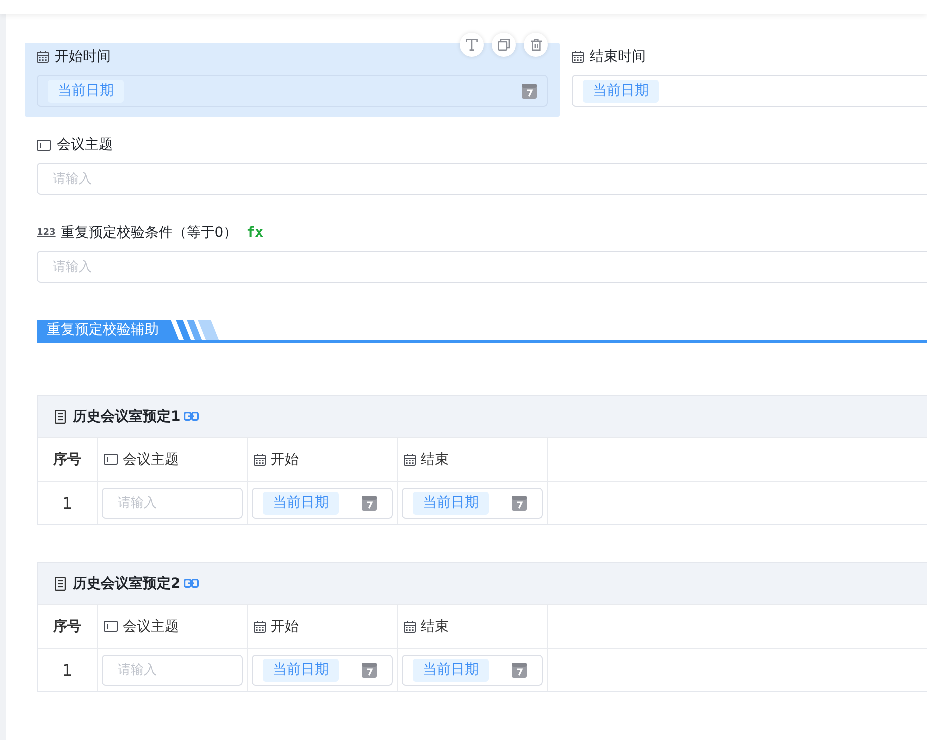 This screenshot has width=927, height=740. What do you see at coordinates (482, 267) in the screenshot?
I see `number-input: 请输入` at bounding box center [482, 267].